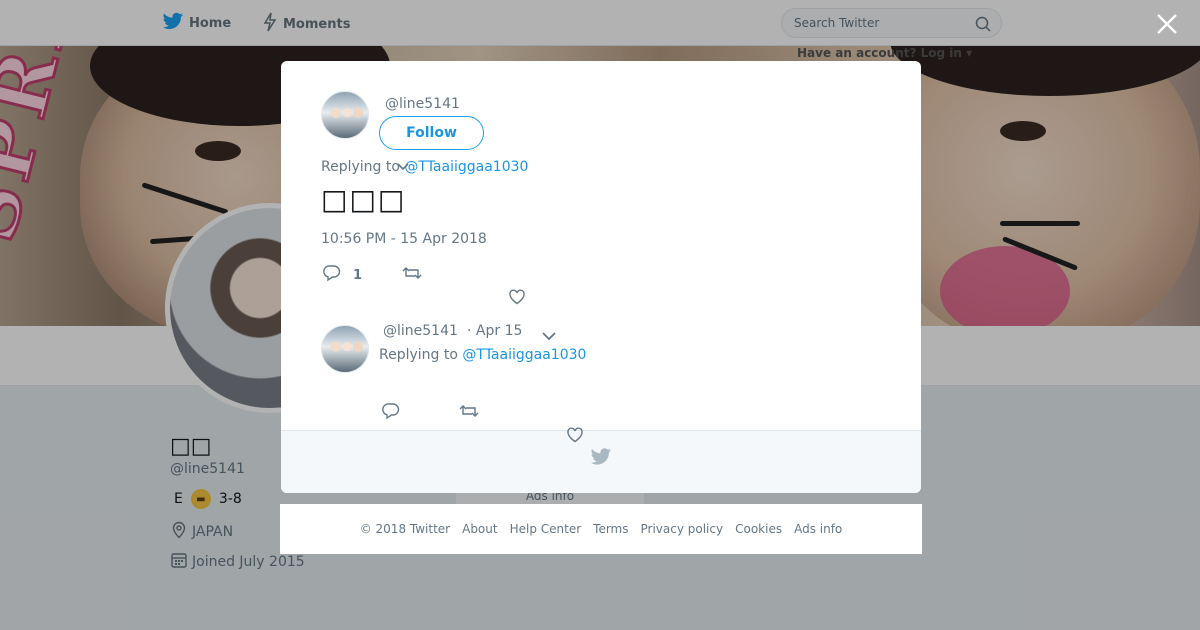 Image resolution: width=1200 pixels, height=630 pixels. What do you see at coordinates (420, 331) in the screenshot?
I see `reply-author-handle: @line5141` at bounding box center [420, 331].